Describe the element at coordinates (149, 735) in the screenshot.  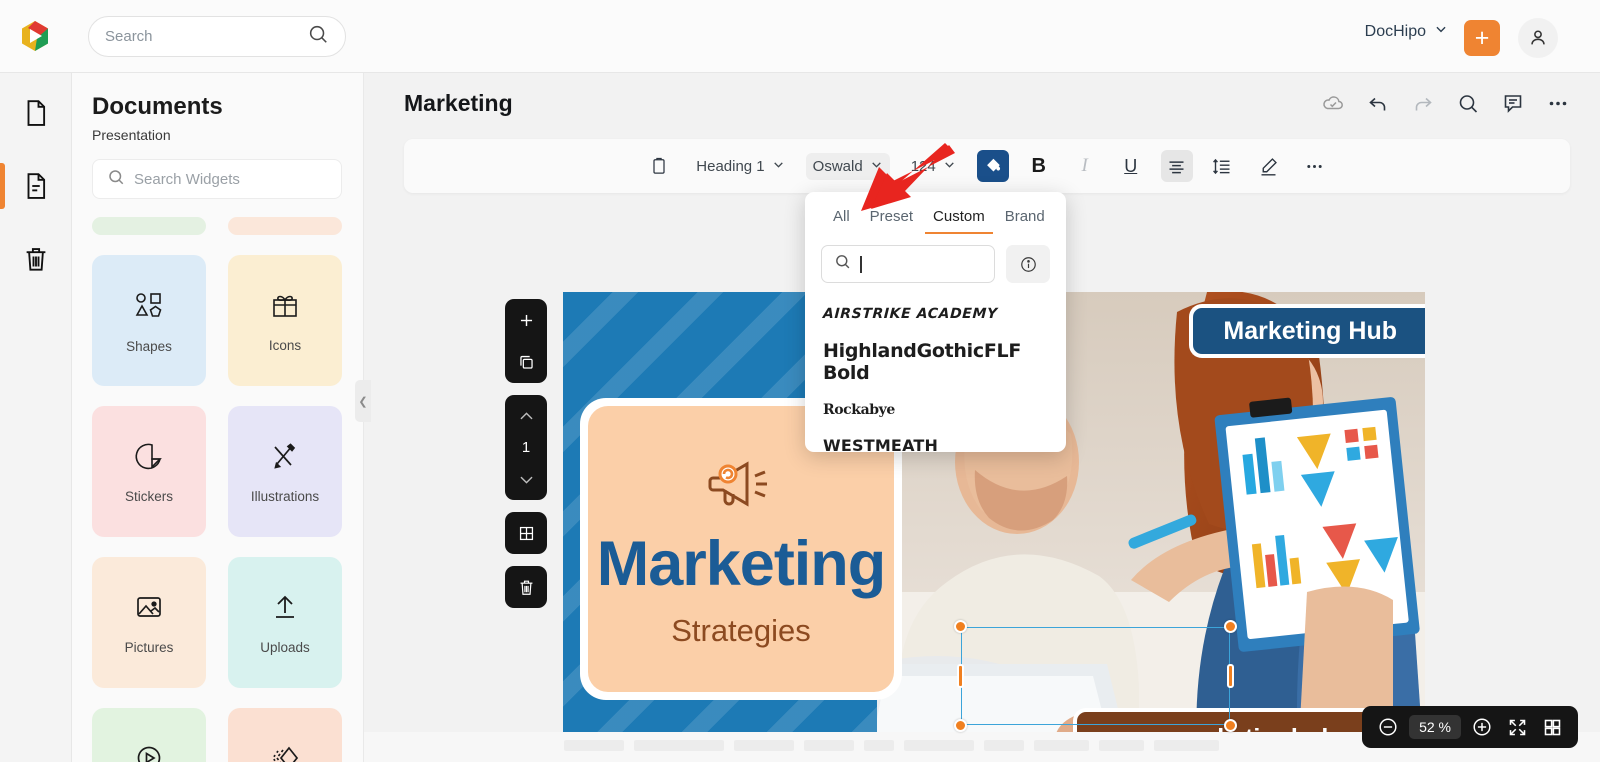
I see `widget-card-videos: Videos` at that location.